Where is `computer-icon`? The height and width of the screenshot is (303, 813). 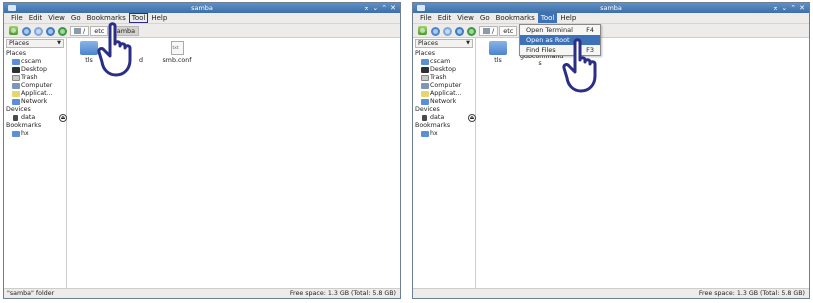
computer-icon is located at coordinates (16, 86).